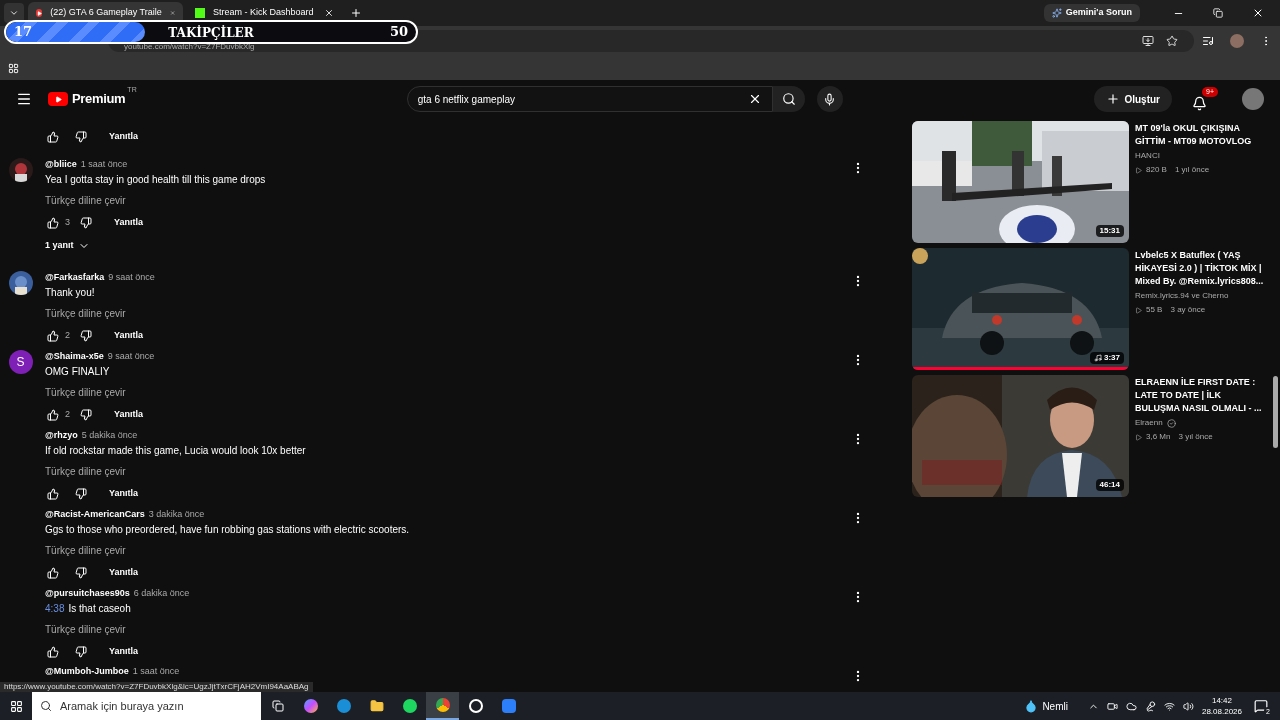 This screenshot has width=1280, height=720. What do you see at coordinates (1020, 182) in the screenshot?
I see `video-thumbnail: 15:31` at bounding box center [1020, 182].